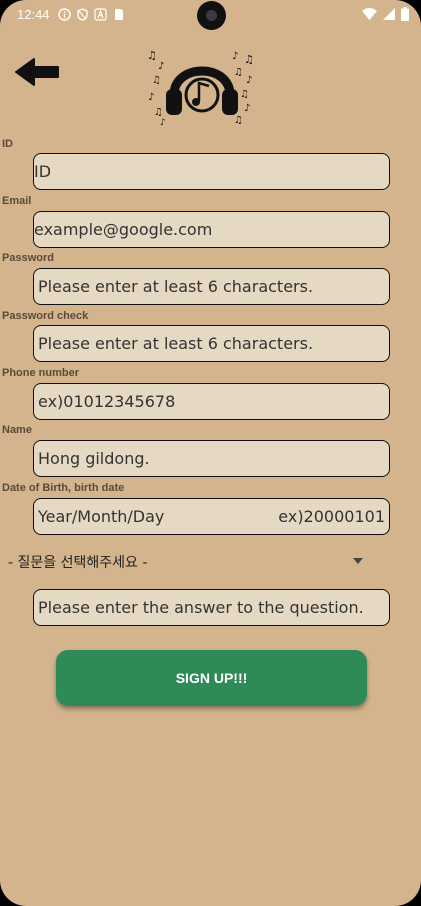  I want to click on battery-icon, so click(405, 14).